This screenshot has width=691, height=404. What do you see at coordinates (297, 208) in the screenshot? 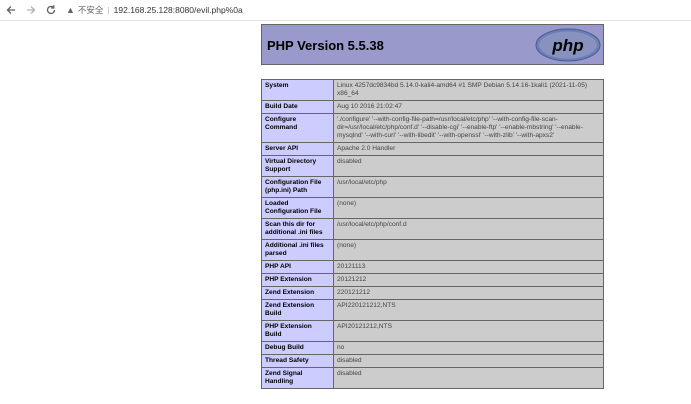
I see `row-label: Loaded Configuration File` at bounding box center [297, 208].